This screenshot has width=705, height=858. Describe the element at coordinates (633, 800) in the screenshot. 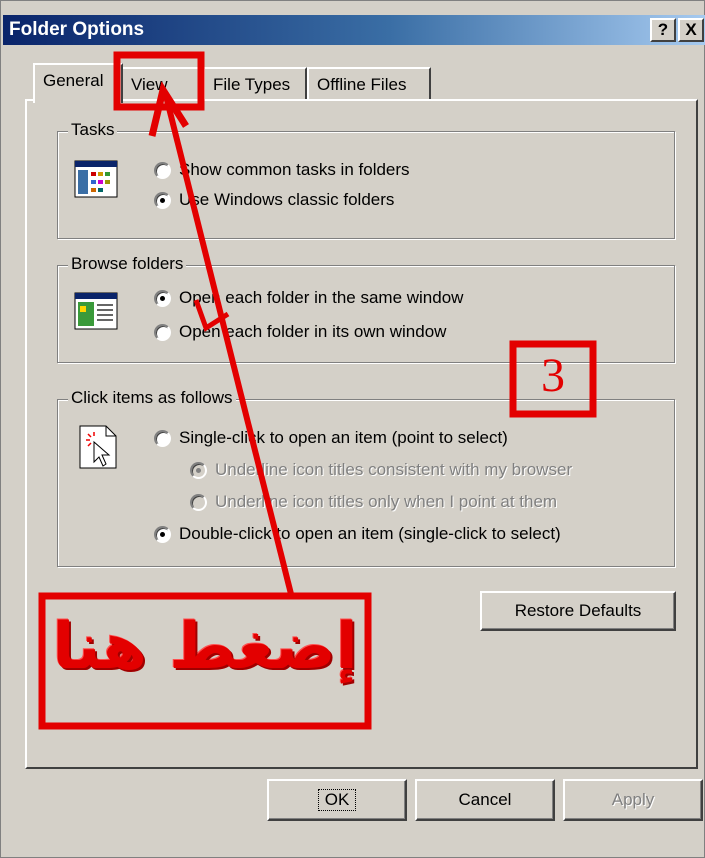

I see `apply-button: Apply` at that location.